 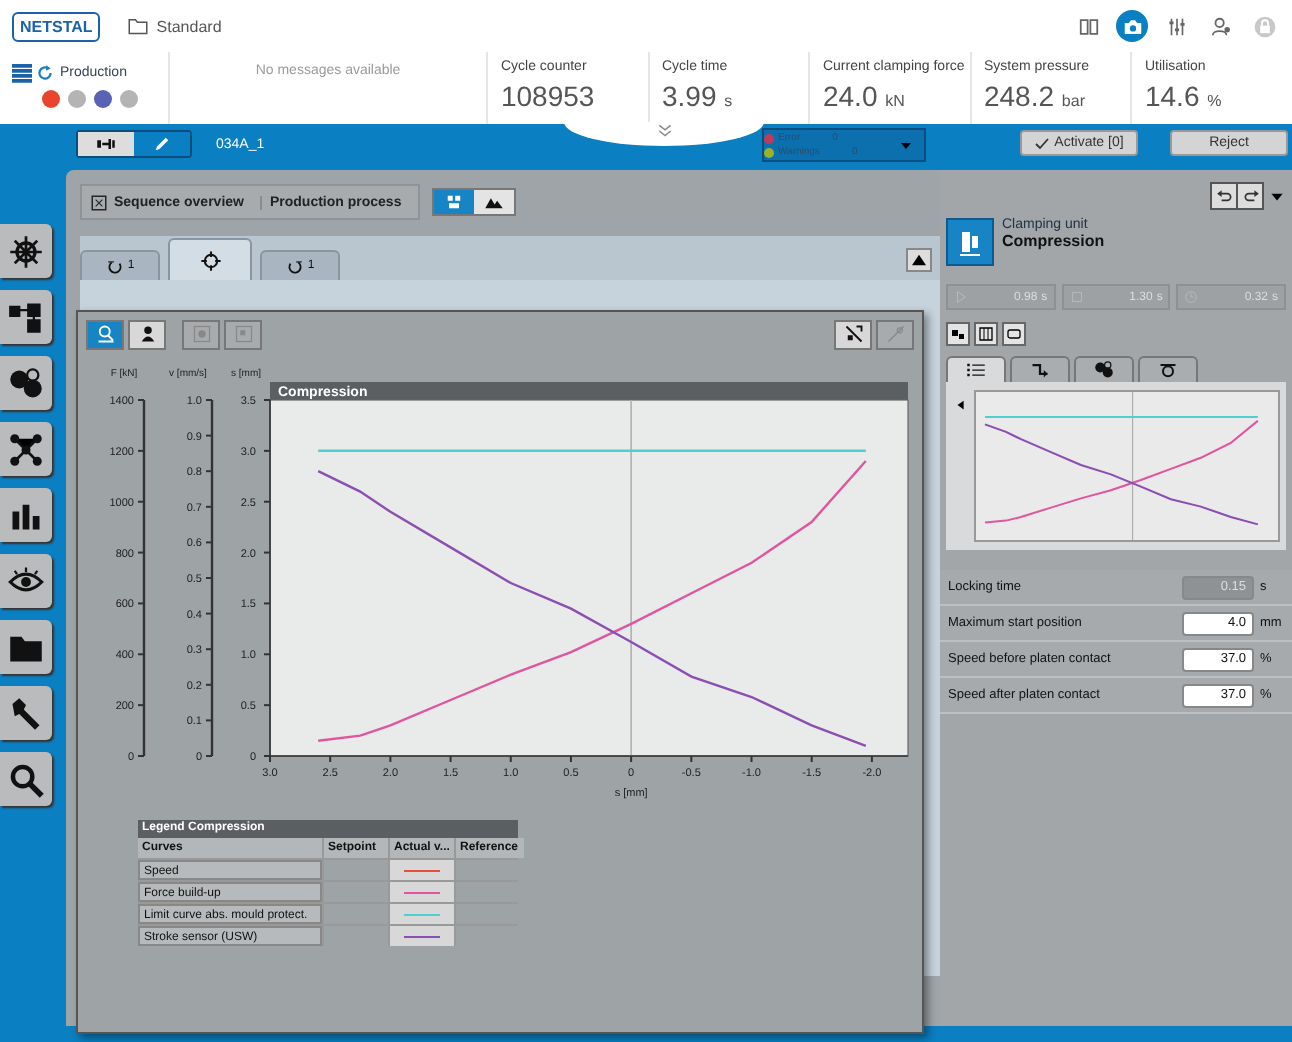 What do you see at coordinates (698, 96) in the screenshot?
I see `metric-value: 3.99 s` at bounding box center [698, 96].